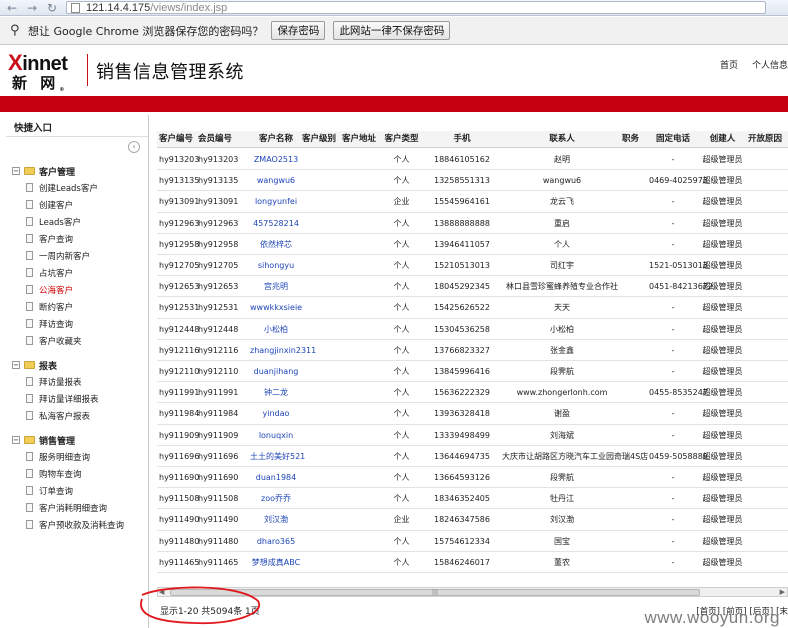  What do you see at coordinates (276, 244) in the screenshot?
I see `customer-name-link: 依然梓芯` at bounding box center [276, 244].